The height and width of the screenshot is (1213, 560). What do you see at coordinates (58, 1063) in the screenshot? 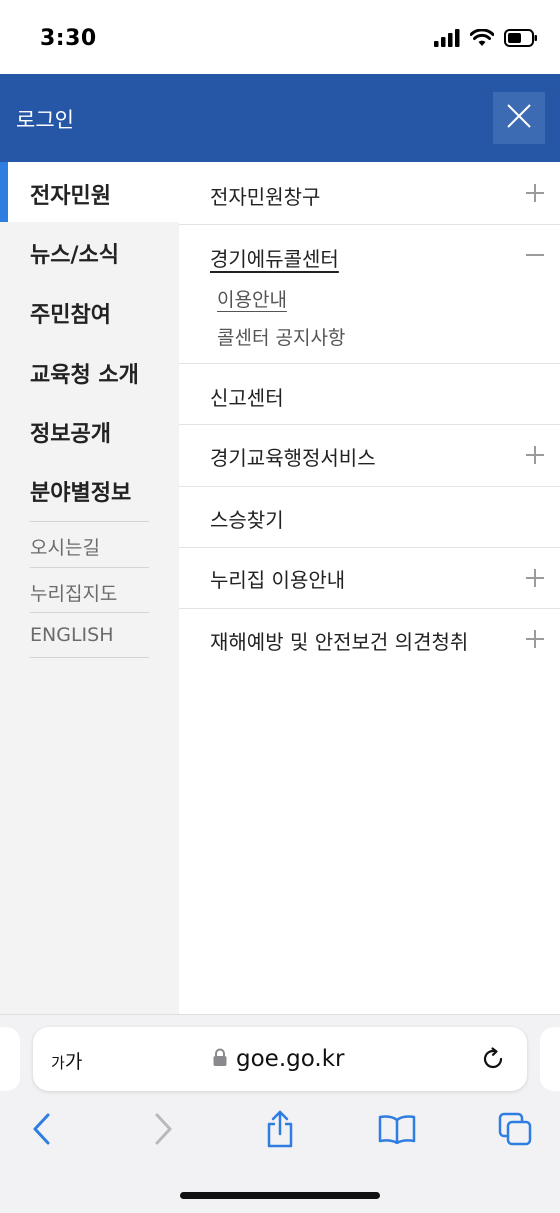
I see `text-size-small-glyph: 가` at bounding box center [58, 1063].